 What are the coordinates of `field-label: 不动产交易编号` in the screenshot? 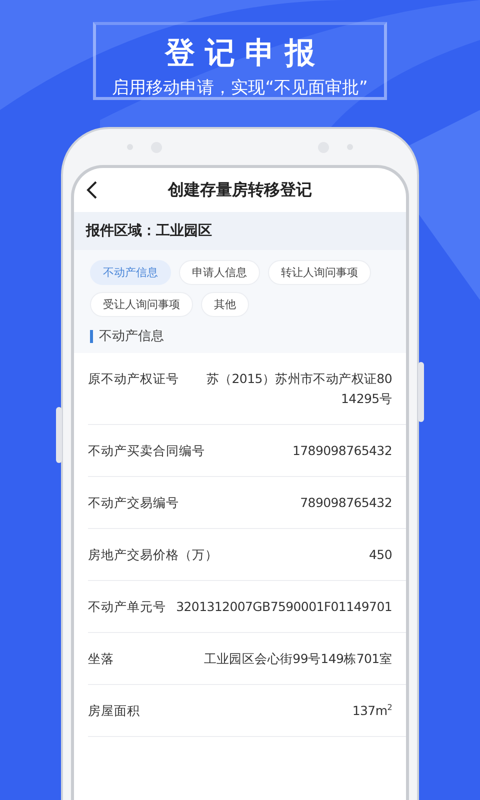 It's located at (133, 503).